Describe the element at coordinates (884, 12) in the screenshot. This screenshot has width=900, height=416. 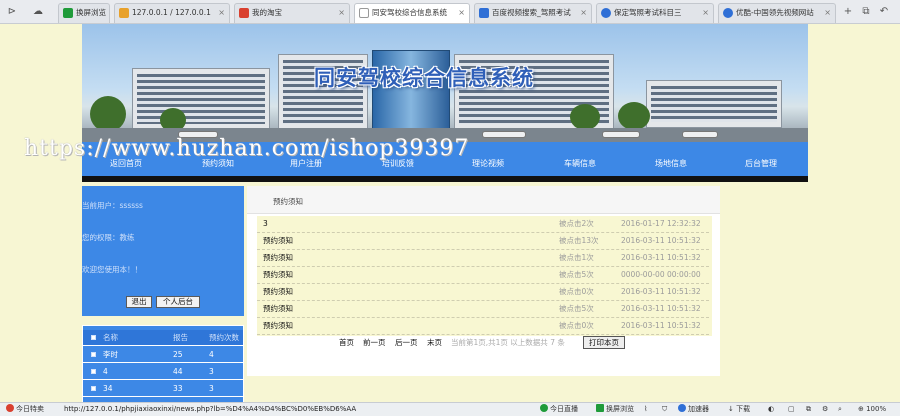
I see `undo-close-icon: ↶` at that location.